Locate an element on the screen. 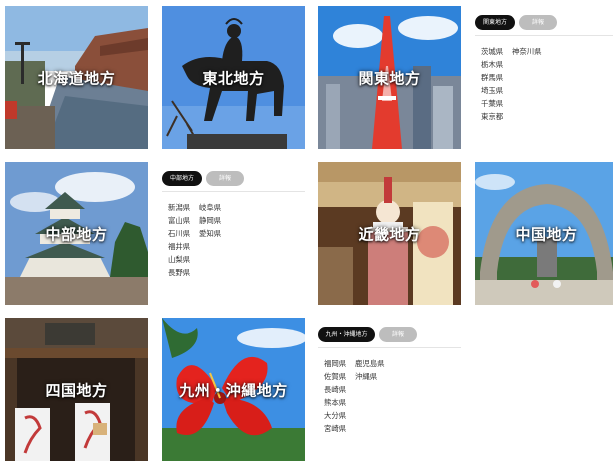  prefecture-link: 長崎県 is located at coordinates (335, 389).